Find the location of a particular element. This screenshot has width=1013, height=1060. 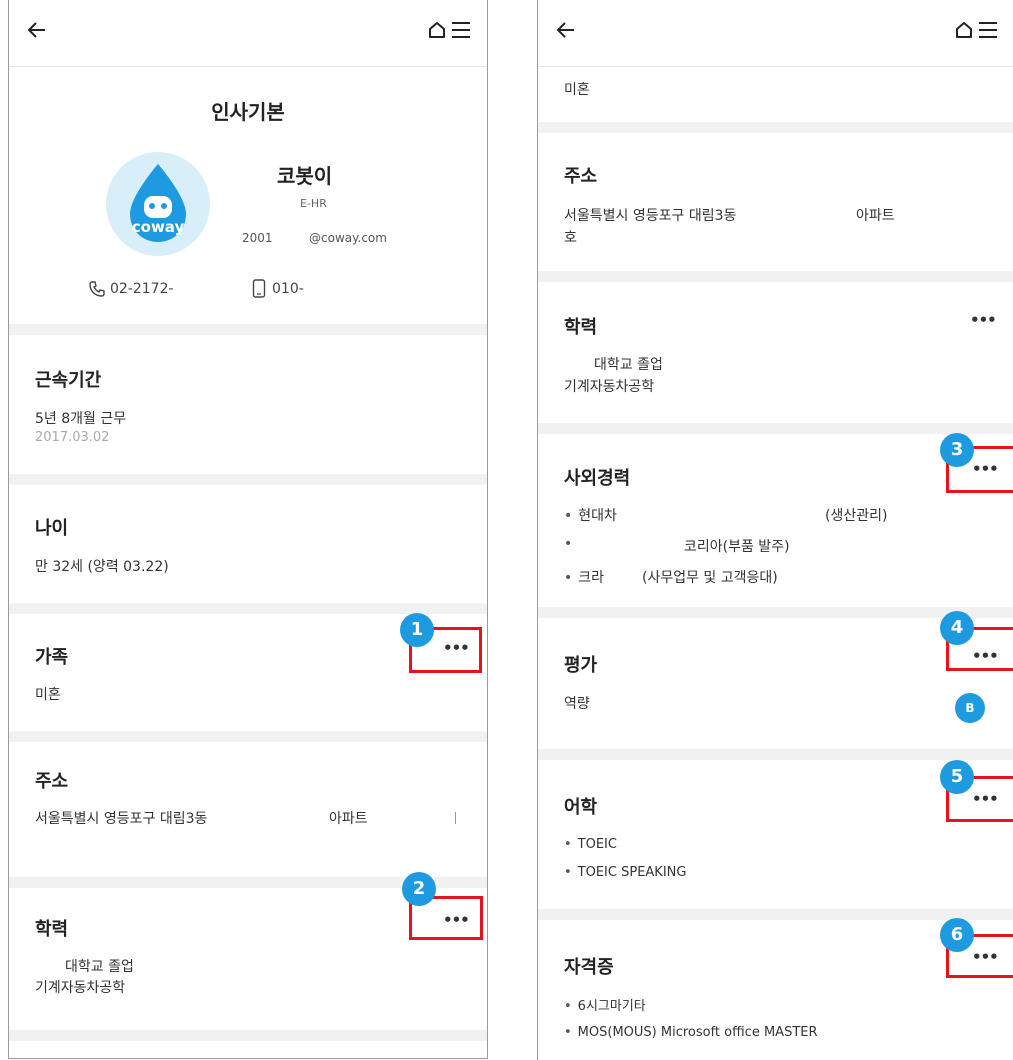

profile-email: @coway.com is located at coordinates (348, 238).